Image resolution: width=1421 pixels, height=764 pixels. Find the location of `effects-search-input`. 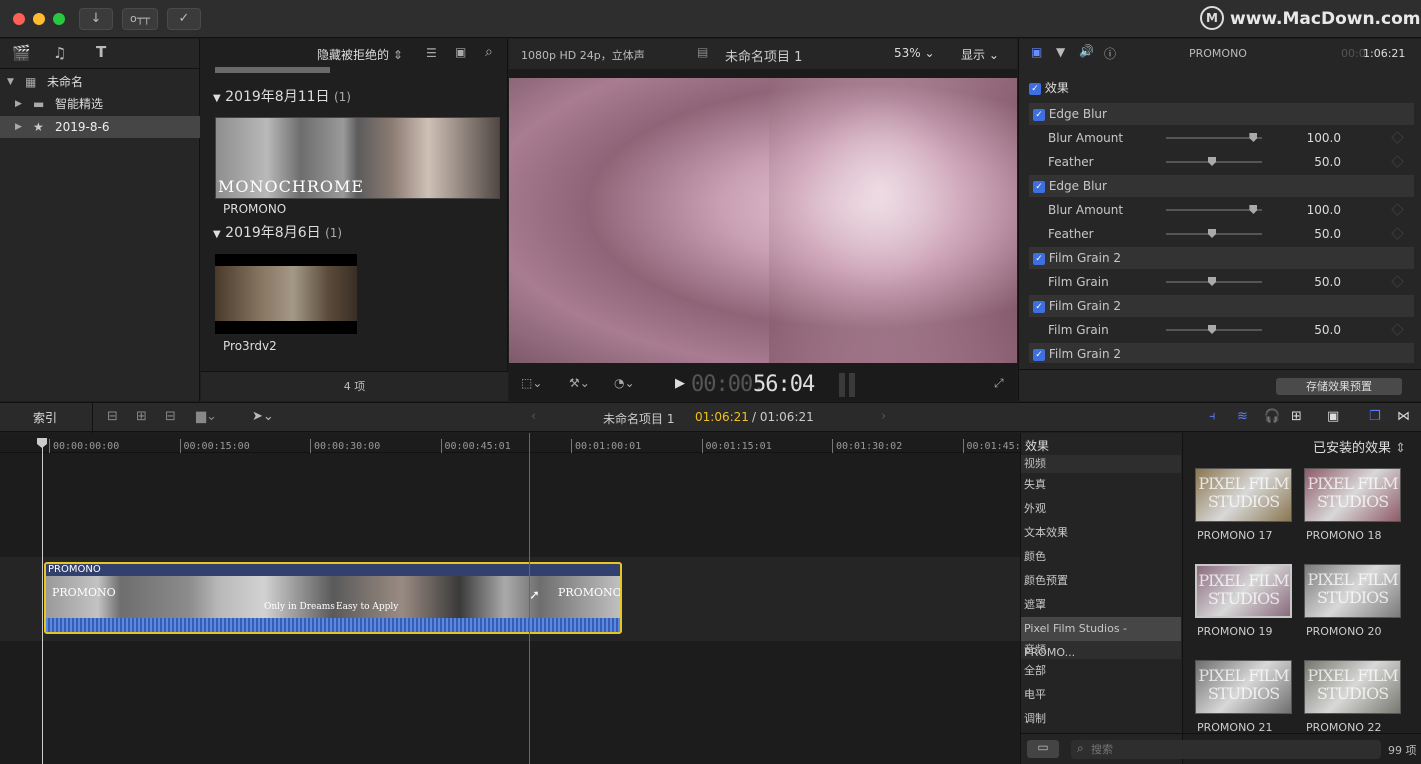

effects-search-input is located at coordinates (1231, 749).